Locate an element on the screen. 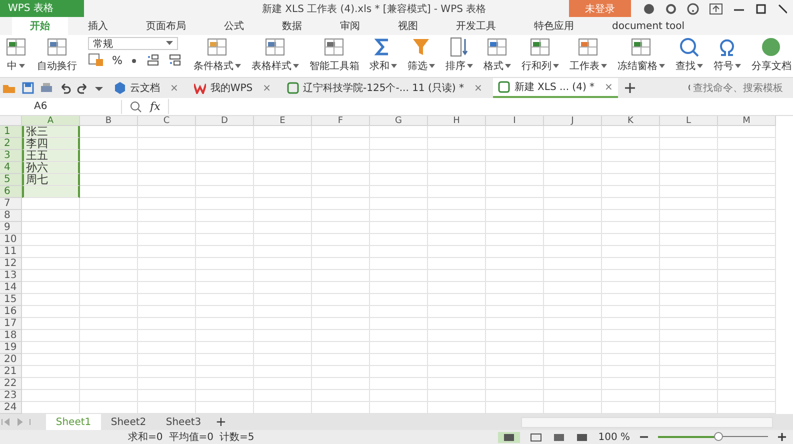  ribbon-button: 表格样式 is located at coordinates (275, 55).